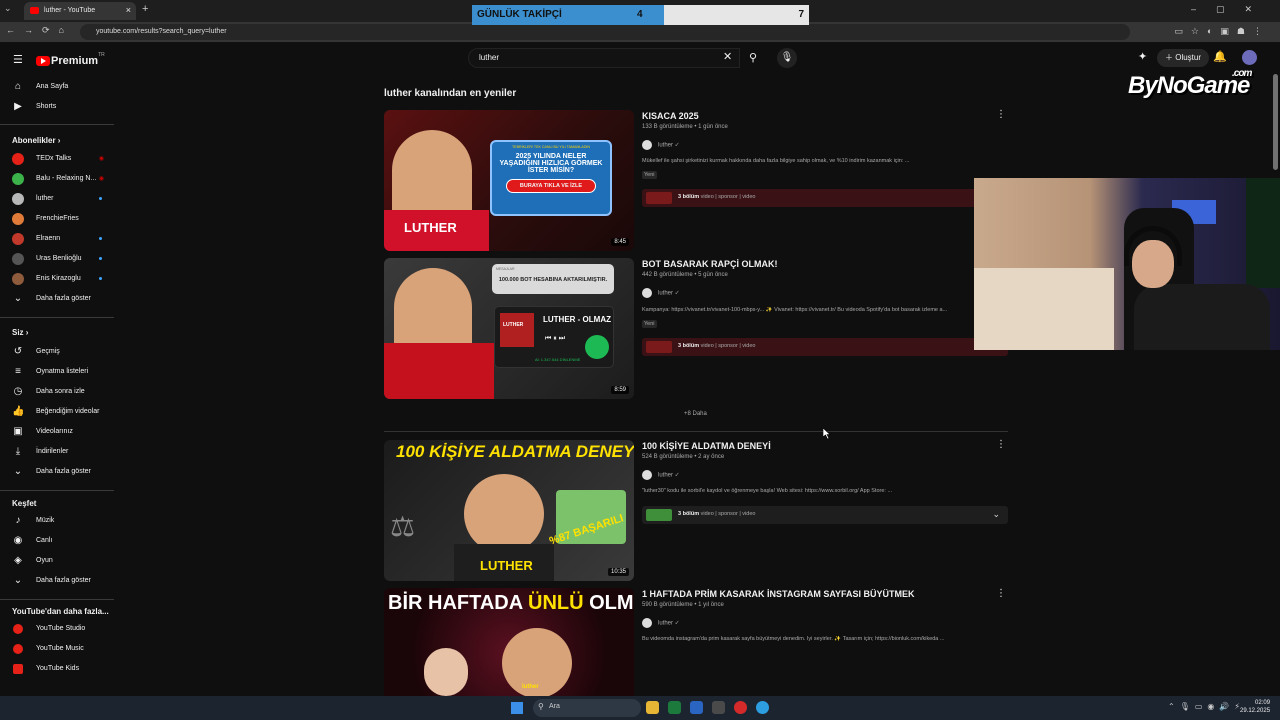 This screenshot has width=1280, height=720. Describe the element at coordinates (58, 561) in the screenshot. I see `sidebar-item-gaming: ◈ Oyun` at that location.